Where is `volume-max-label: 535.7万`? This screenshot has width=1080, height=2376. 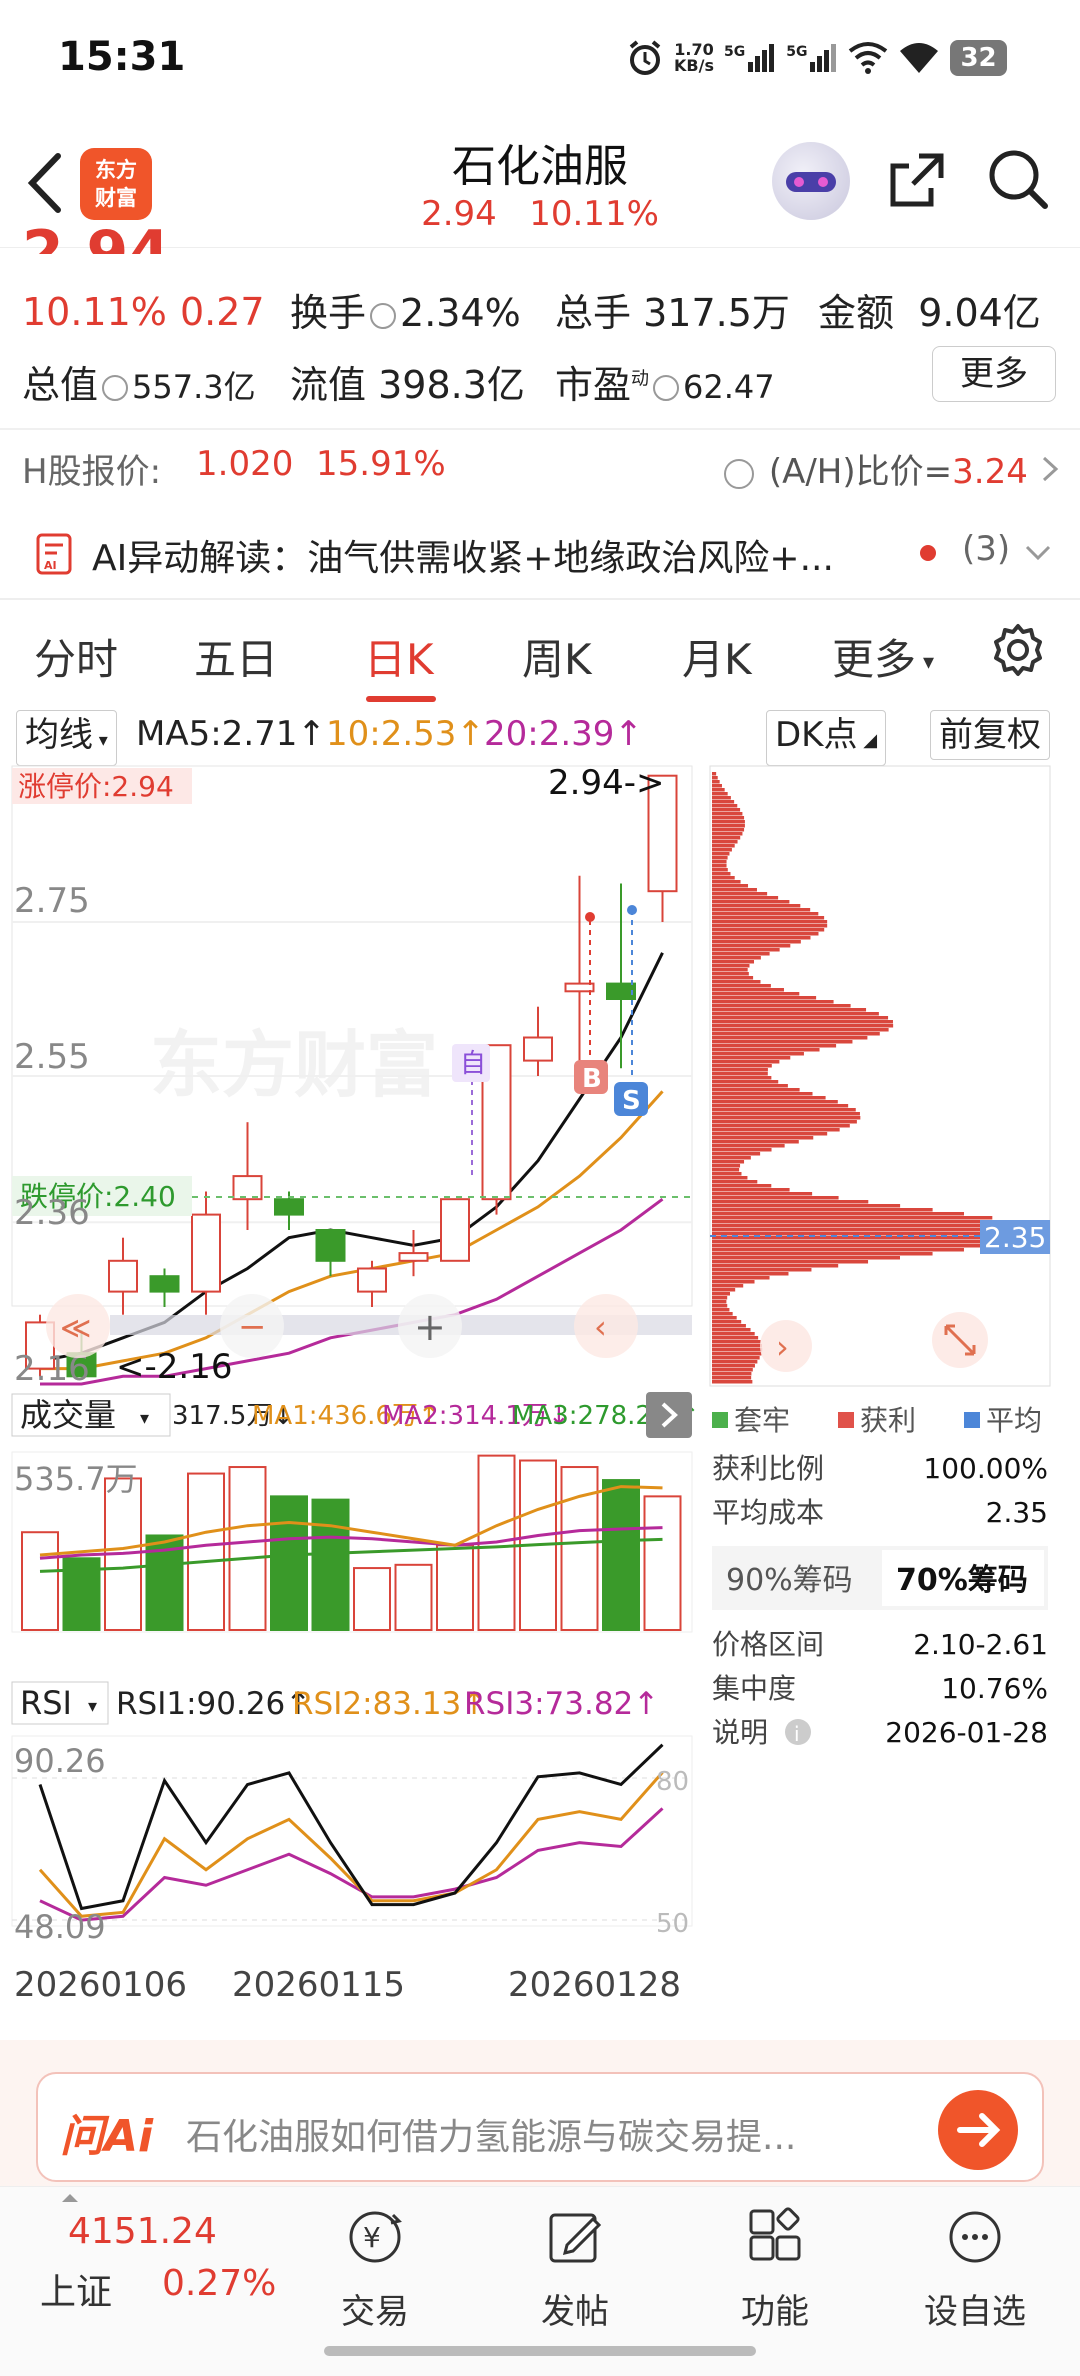 volume-max-label: 535.7万 is located at coordinates (76, 1479).